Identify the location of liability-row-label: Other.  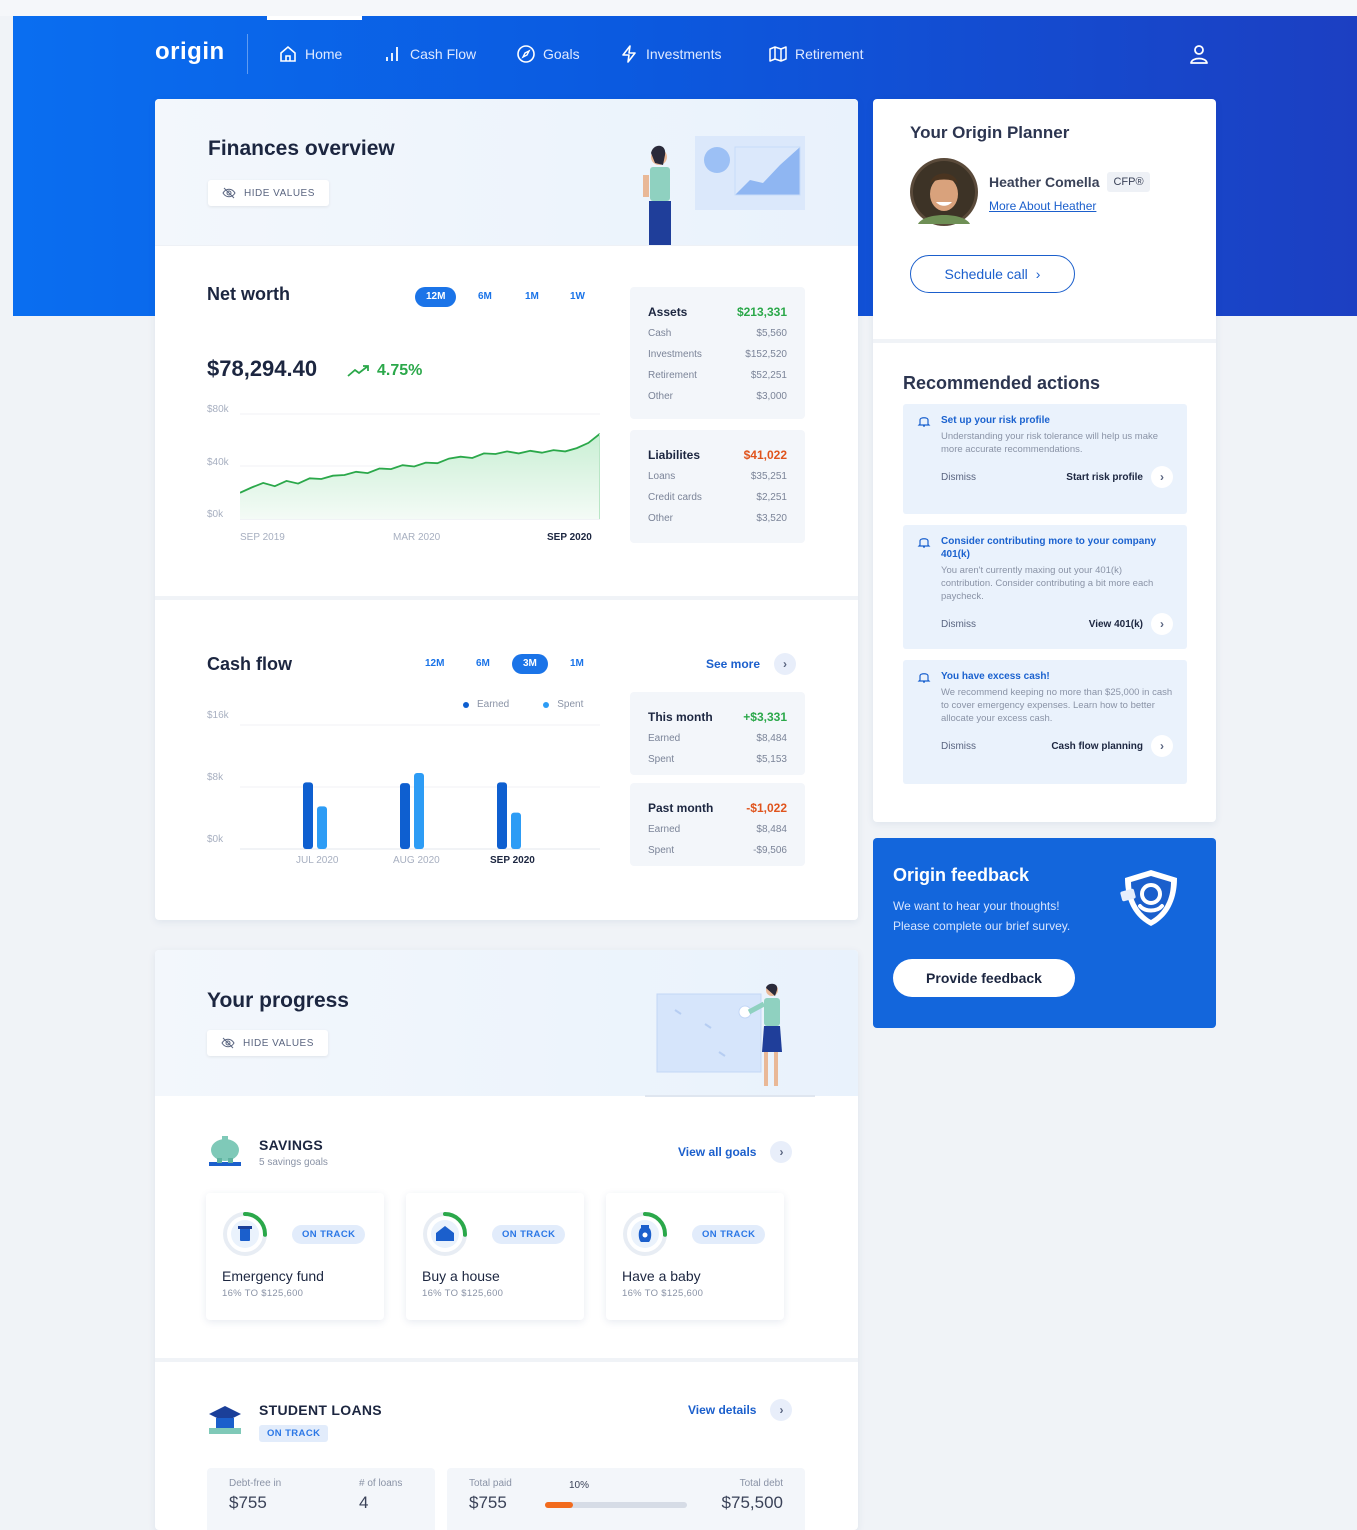
(661, 518).